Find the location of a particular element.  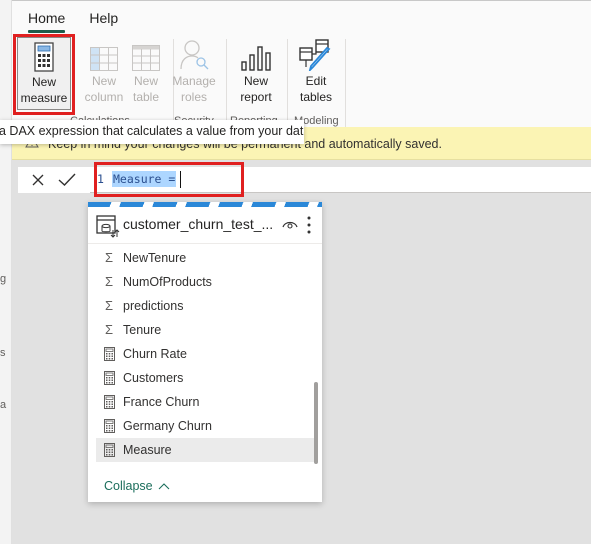

tab-help: Help is located at coordinates (103, 22).